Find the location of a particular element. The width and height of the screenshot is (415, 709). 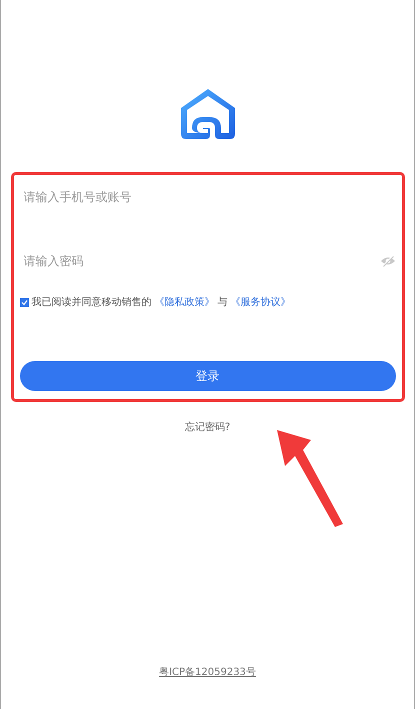

service-agreement-link: 《服务协议》 is located at coordinates (260, 302).